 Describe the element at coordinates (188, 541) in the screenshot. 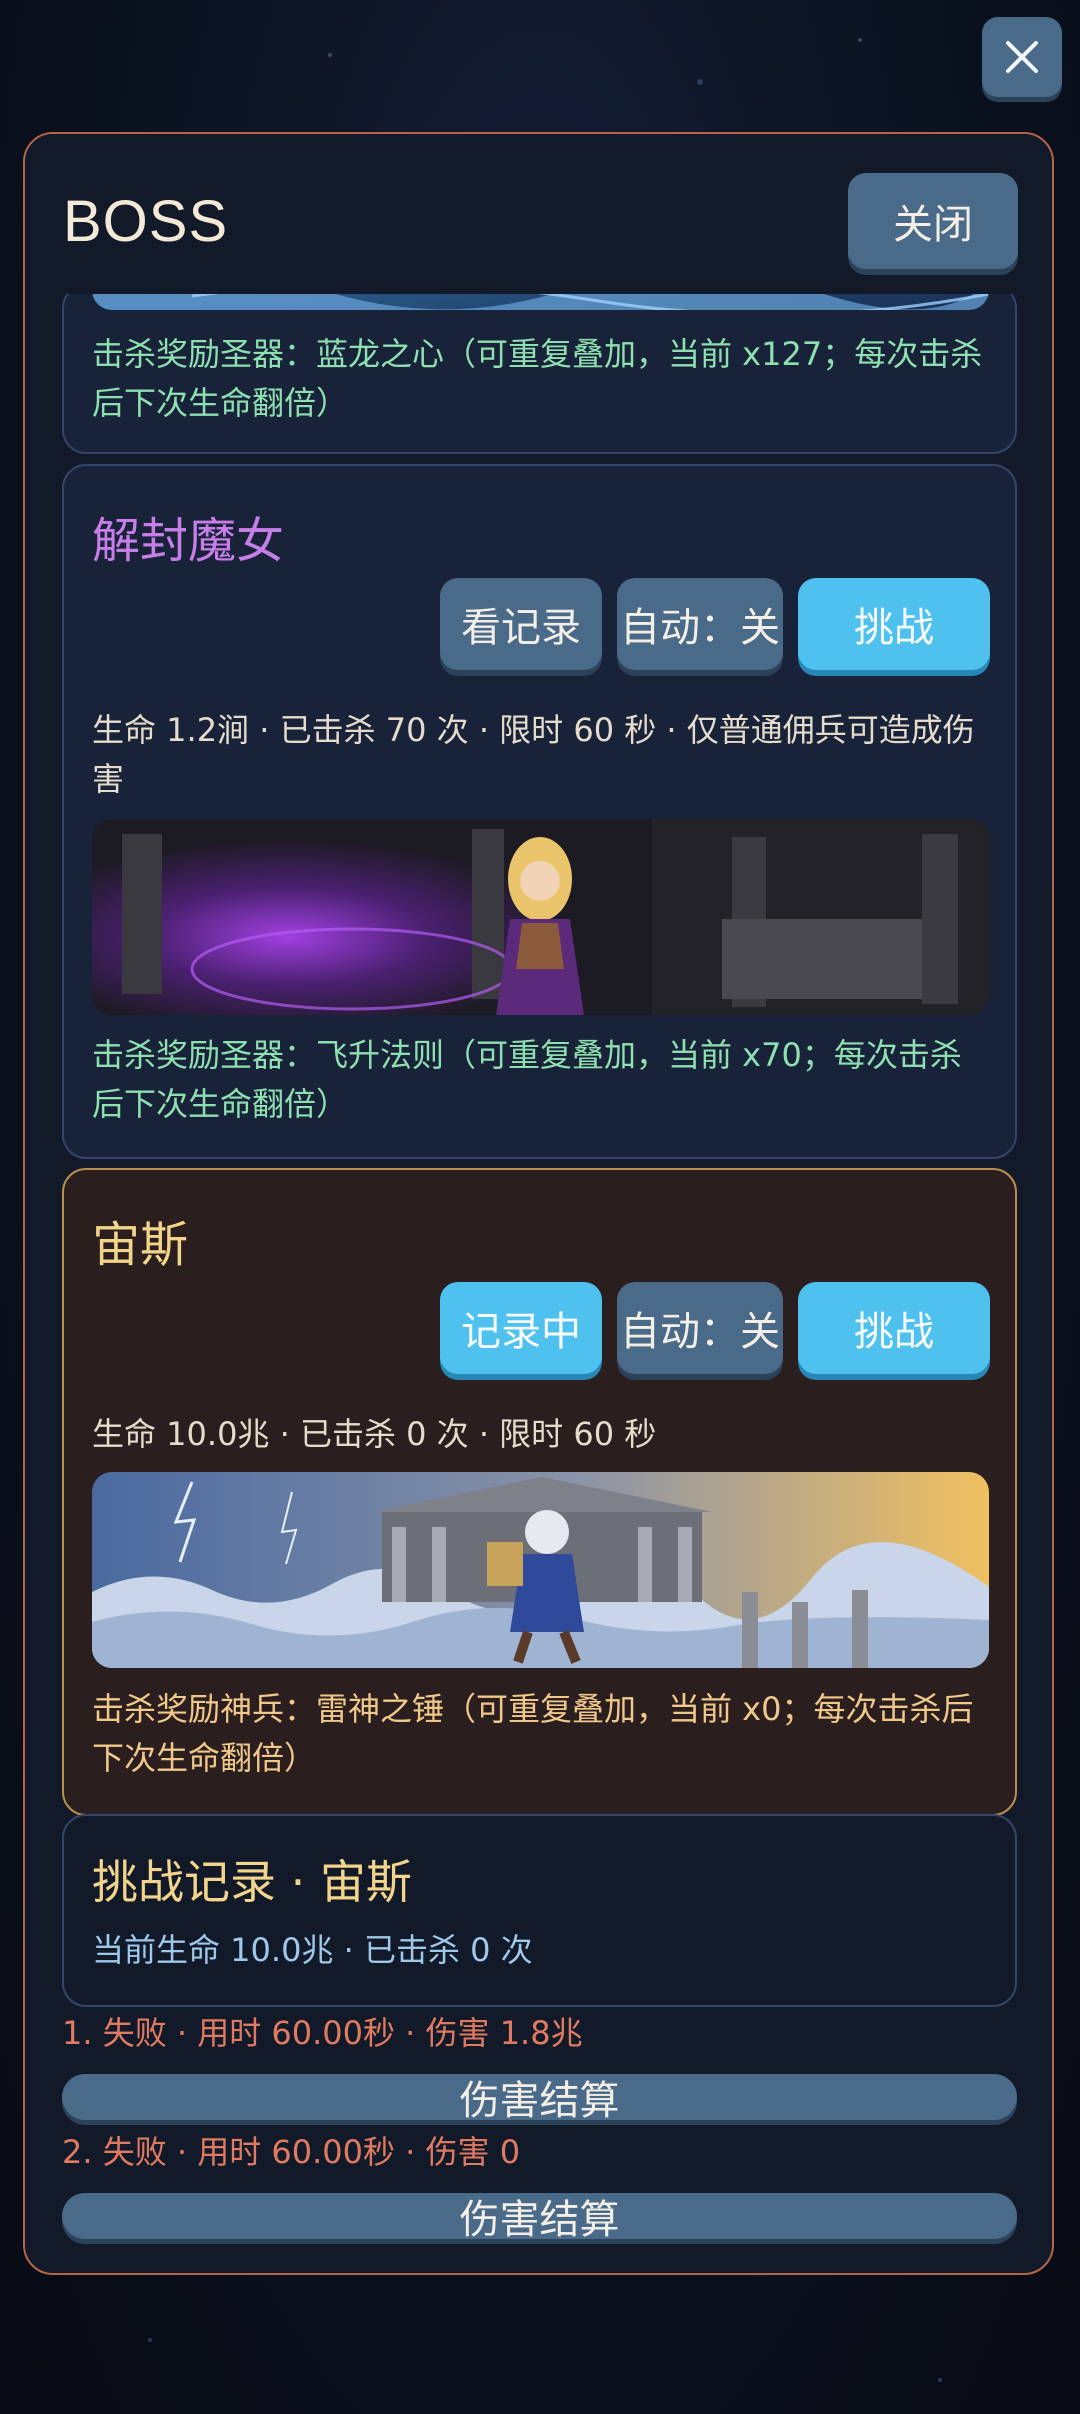

I see `boss-name: 解封魔女` at that location.